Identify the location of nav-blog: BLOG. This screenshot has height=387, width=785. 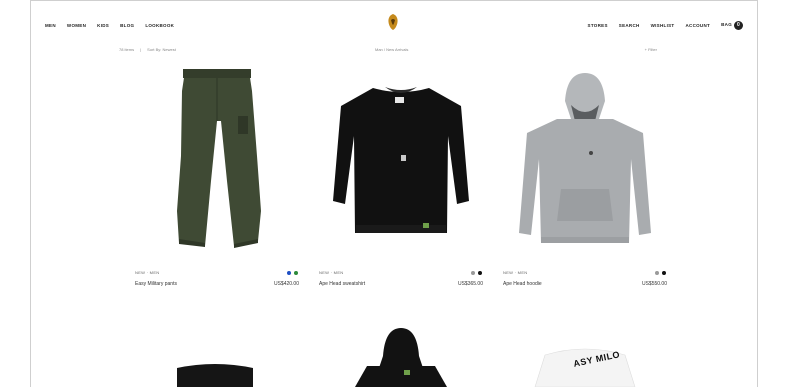
(127, 25).